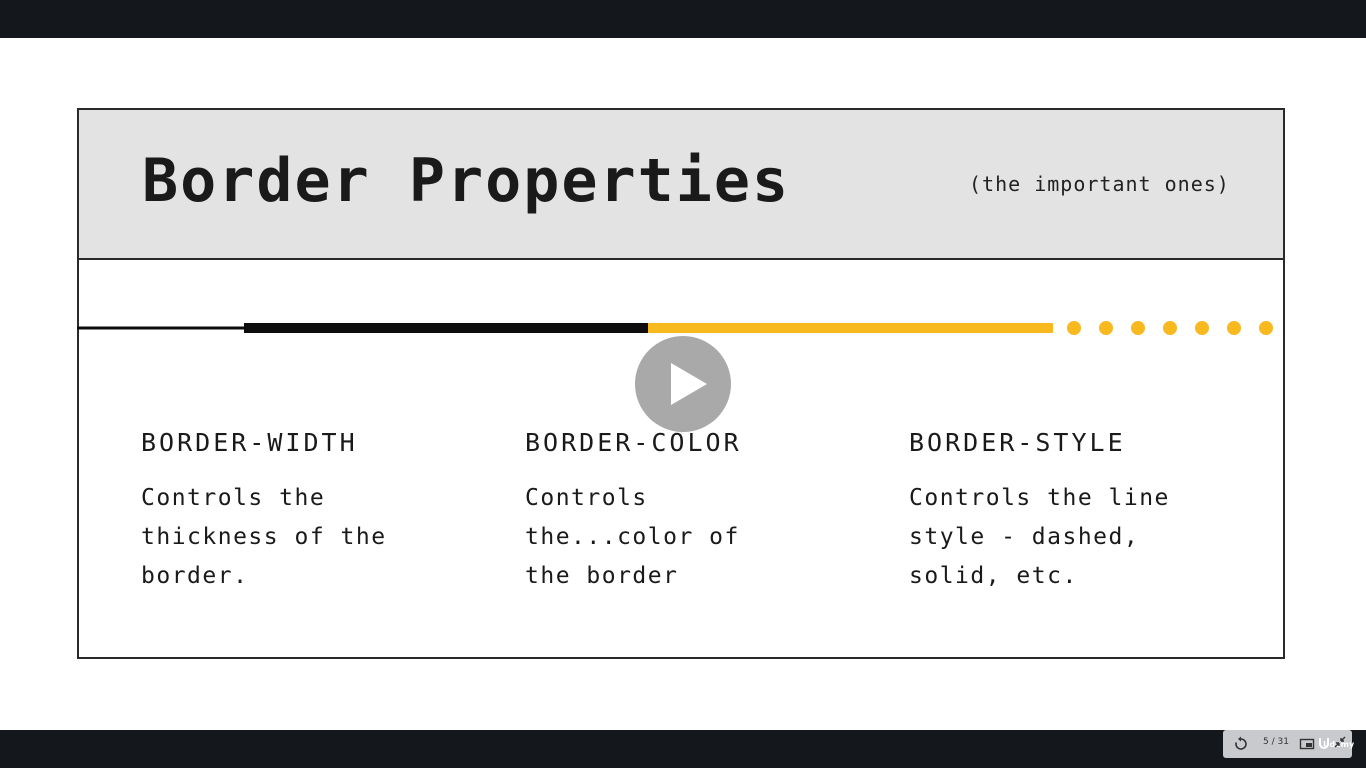 Image resolution: width=1366 pixels, height=768 pixels. What do you see at coordinates (264, 537) in the screenshot?
I see `column-body: Controls the thickness of the border.` at bounding box center [264, 537].